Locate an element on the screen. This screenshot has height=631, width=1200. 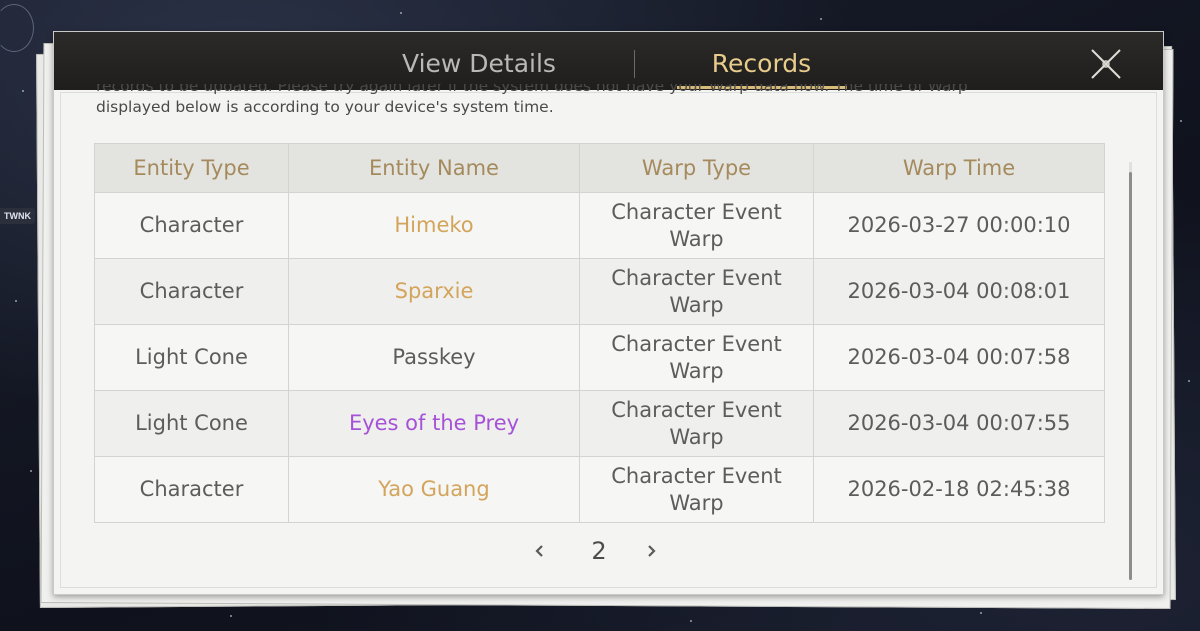
close-icon is located at coordinates (1106, 64).